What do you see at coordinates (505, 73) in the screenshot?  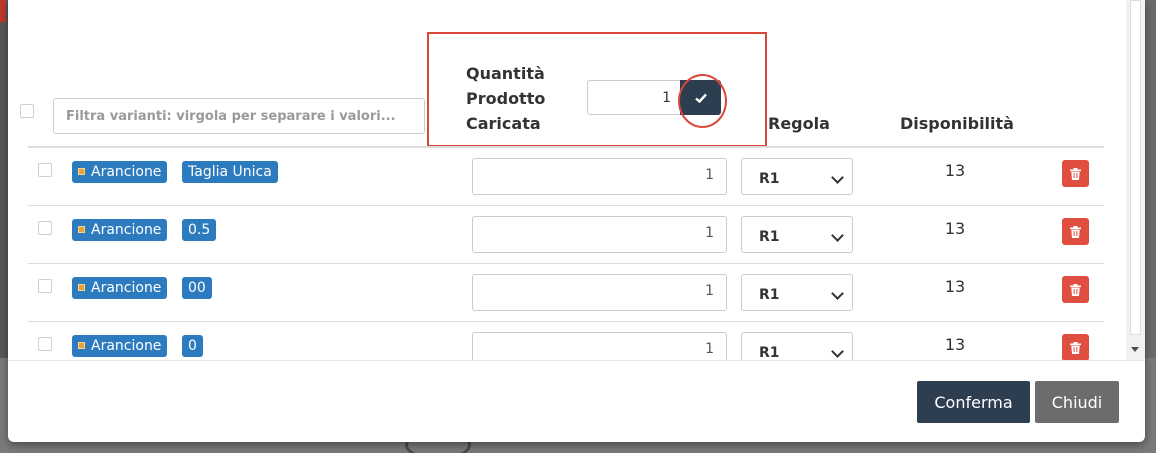 I see `quantity-label-line1: Quantità` at bounding box center [505, 73].